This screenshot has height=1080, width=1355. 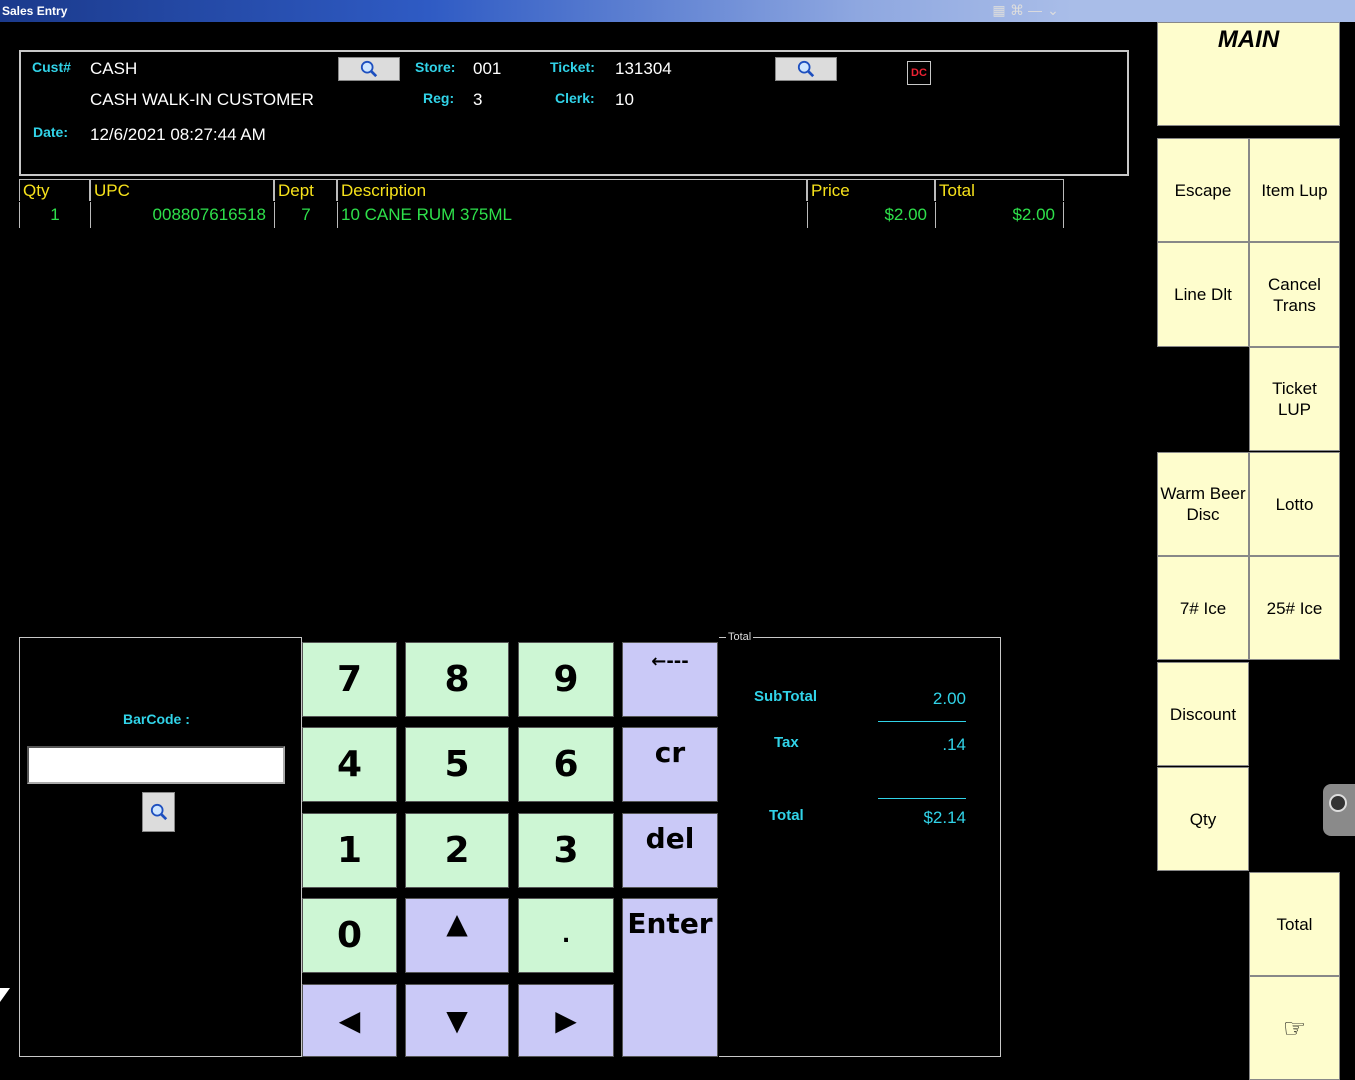 I want to click on key-3: 3, so click(x=566, y=850).